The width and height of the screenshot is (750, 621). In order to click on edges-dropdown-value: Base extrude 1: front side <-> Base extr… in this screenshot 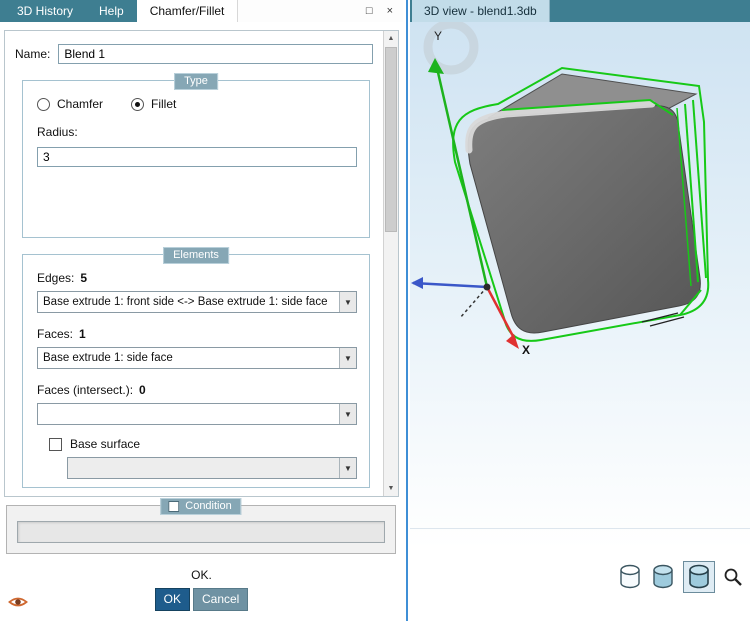, I will do `click(185, 302)`.